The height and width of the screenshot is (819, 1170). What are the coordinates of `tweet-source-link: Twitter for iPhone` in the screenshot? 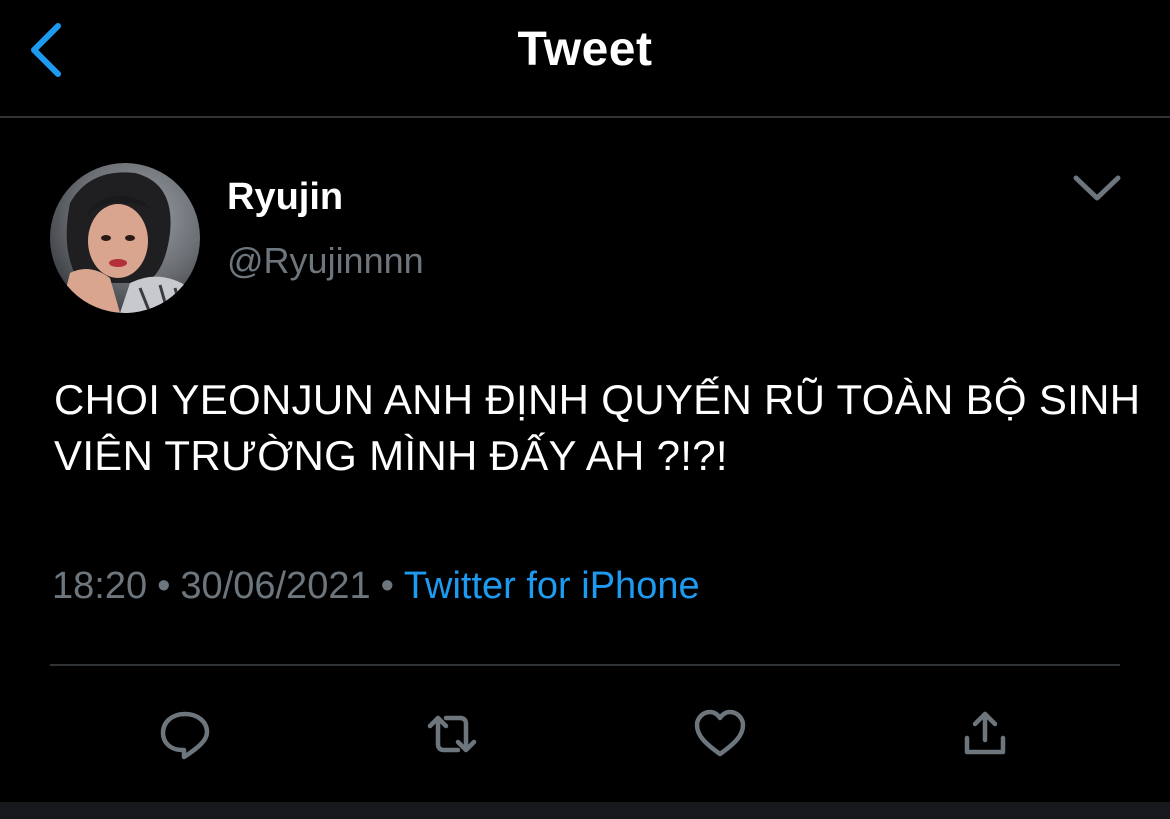 It's located at (552, 586).